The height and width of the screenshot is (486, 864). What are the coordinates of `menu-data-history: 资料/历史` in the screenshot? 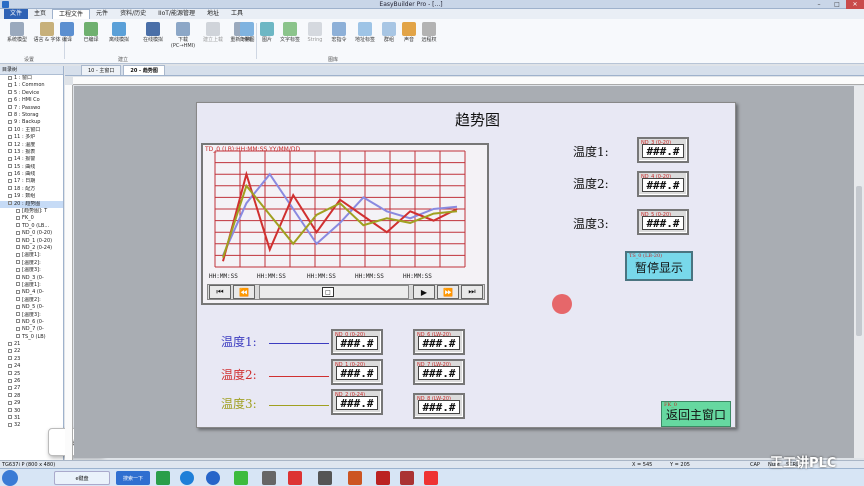 It's located at (133, 14).